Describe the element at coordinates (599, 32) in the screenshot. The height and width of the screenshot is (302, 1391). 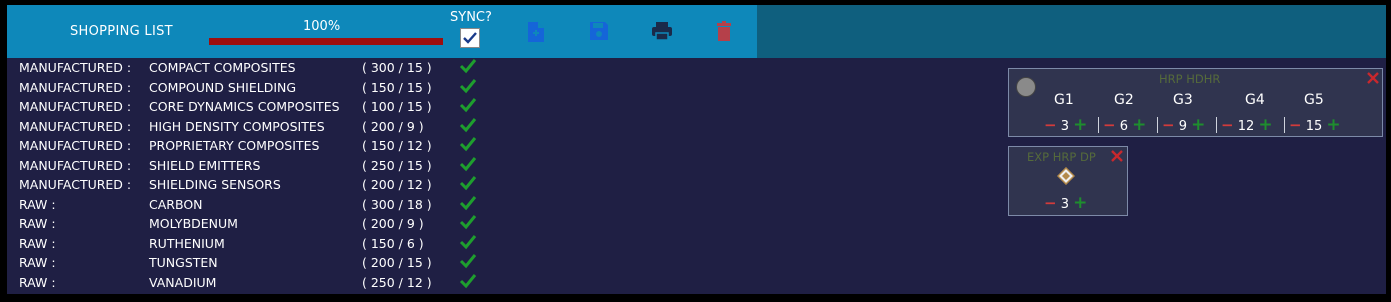
I see `save-icon` at that location.